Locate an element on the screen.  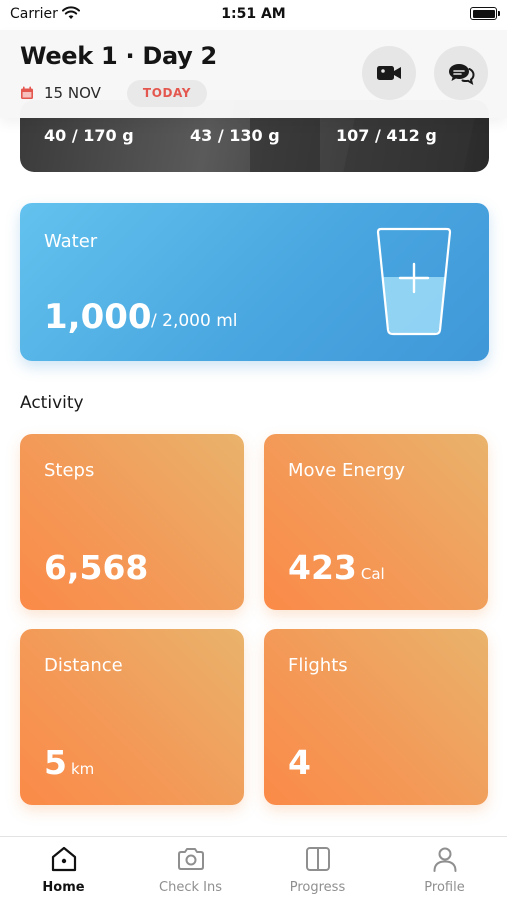
tab-progress-label: Progress is located at coordinates (317, 887).